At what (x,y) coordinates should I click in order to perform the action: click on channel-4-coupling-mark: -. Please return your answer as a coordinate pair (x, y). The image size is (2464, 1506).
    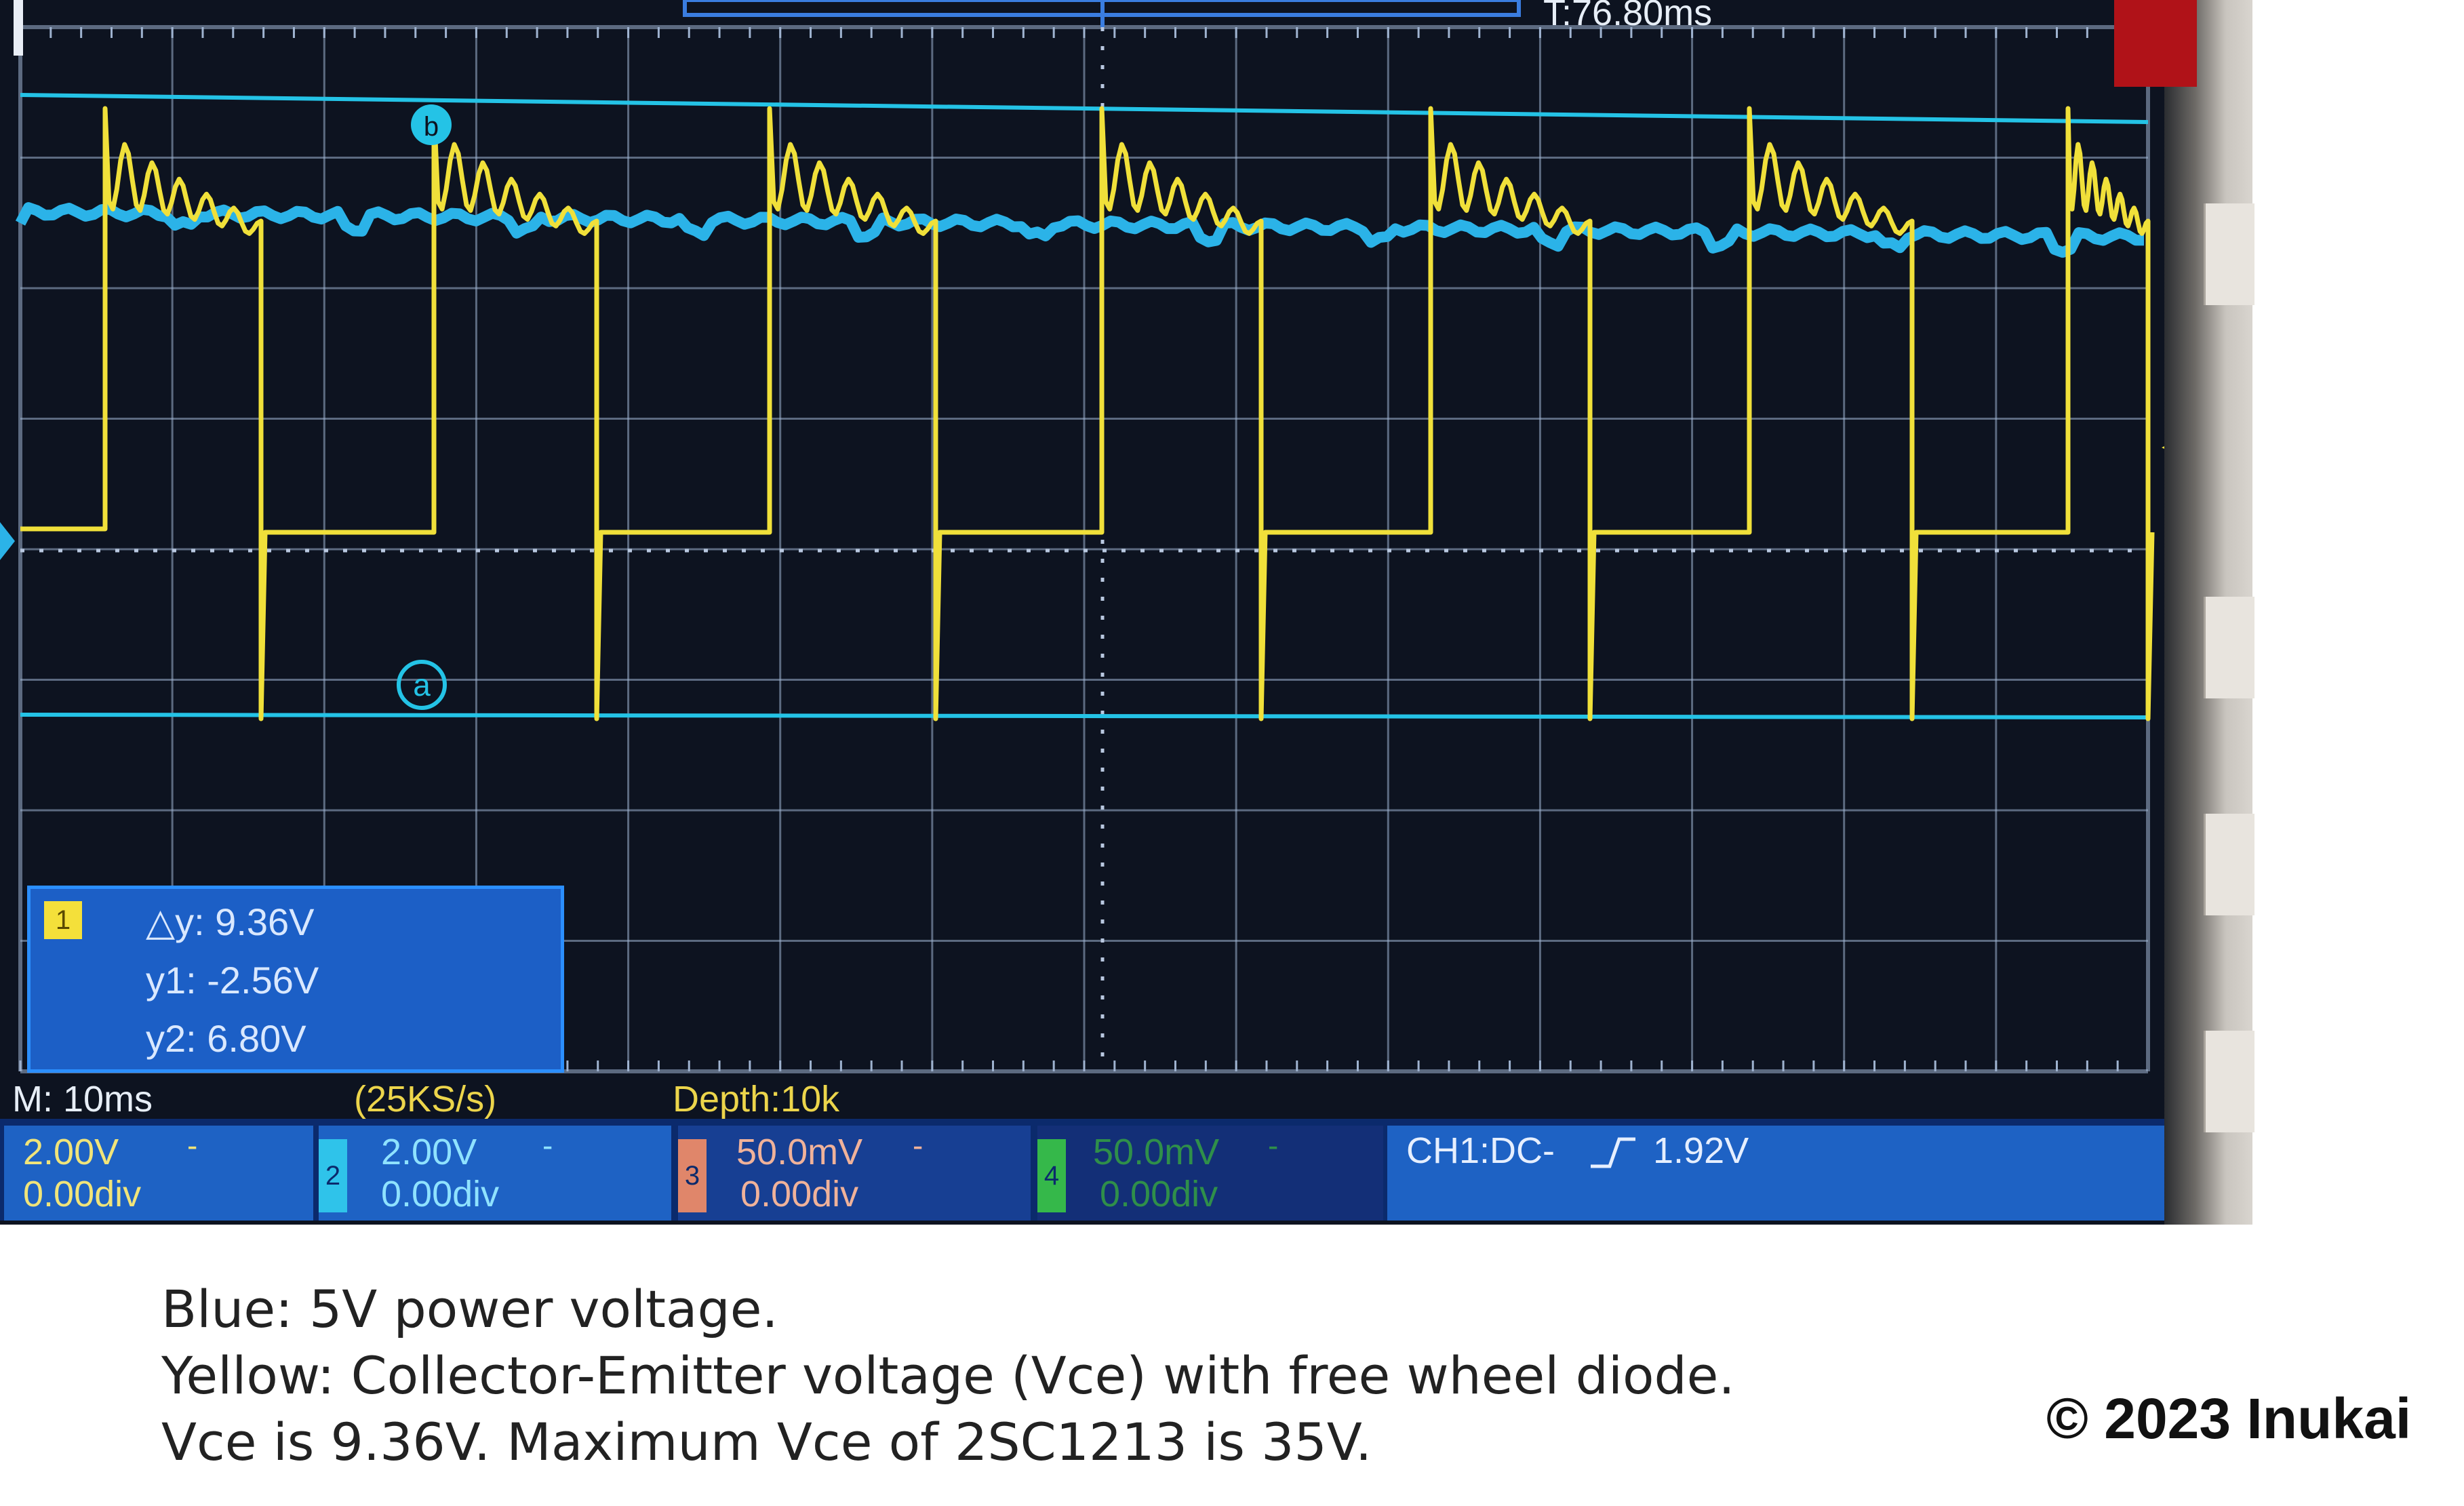
    Looking at the image, I should click on (1273, 1145).